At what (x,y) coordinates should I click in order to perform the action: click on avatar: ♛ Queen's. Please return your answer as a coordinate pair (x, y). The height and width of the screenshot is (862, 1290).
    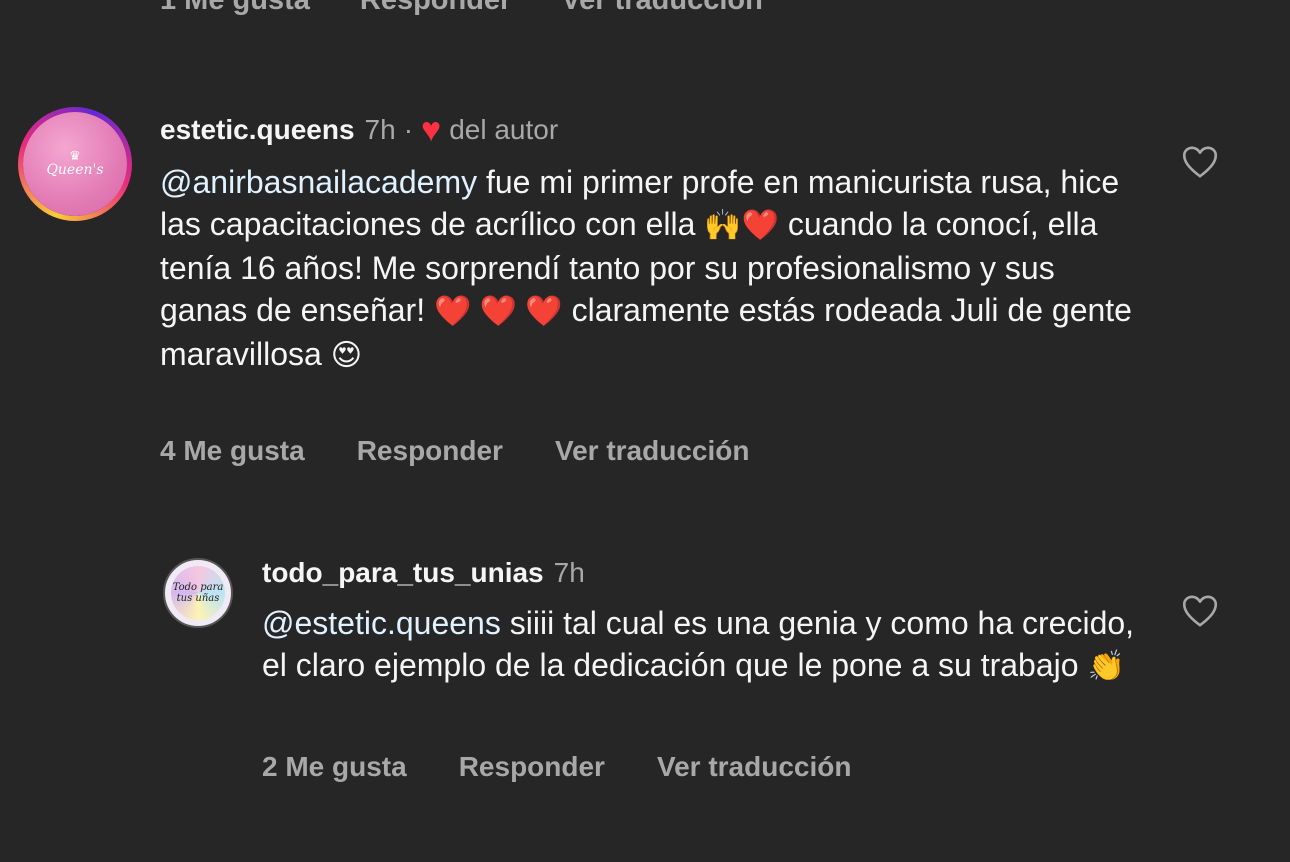
    Looking at the image, I should click on (75, 164).